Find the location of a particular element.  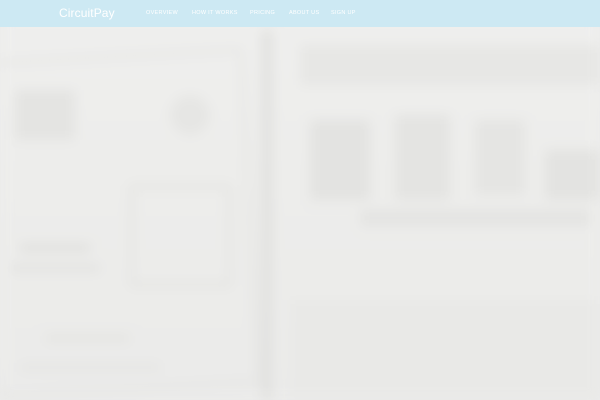

nav-link-about-us: ABOUT US is located at coordinates (304, 13).